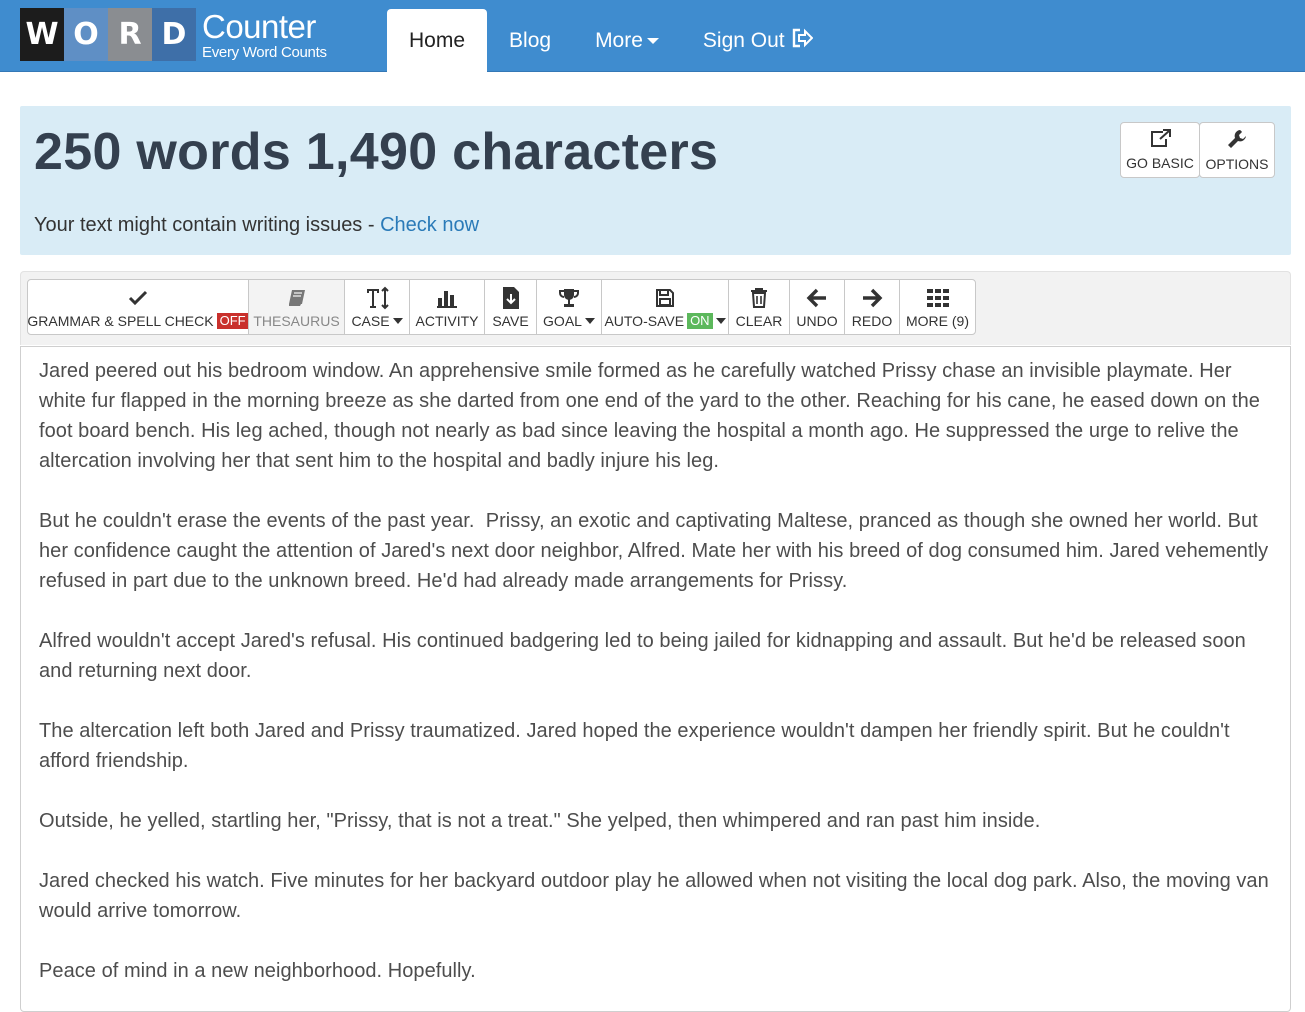 This screenshot has width=1305, height=1012. Describe the element at coordinates (429, 225) in the screenshot. I see `check-now-link: Check now` at that location.